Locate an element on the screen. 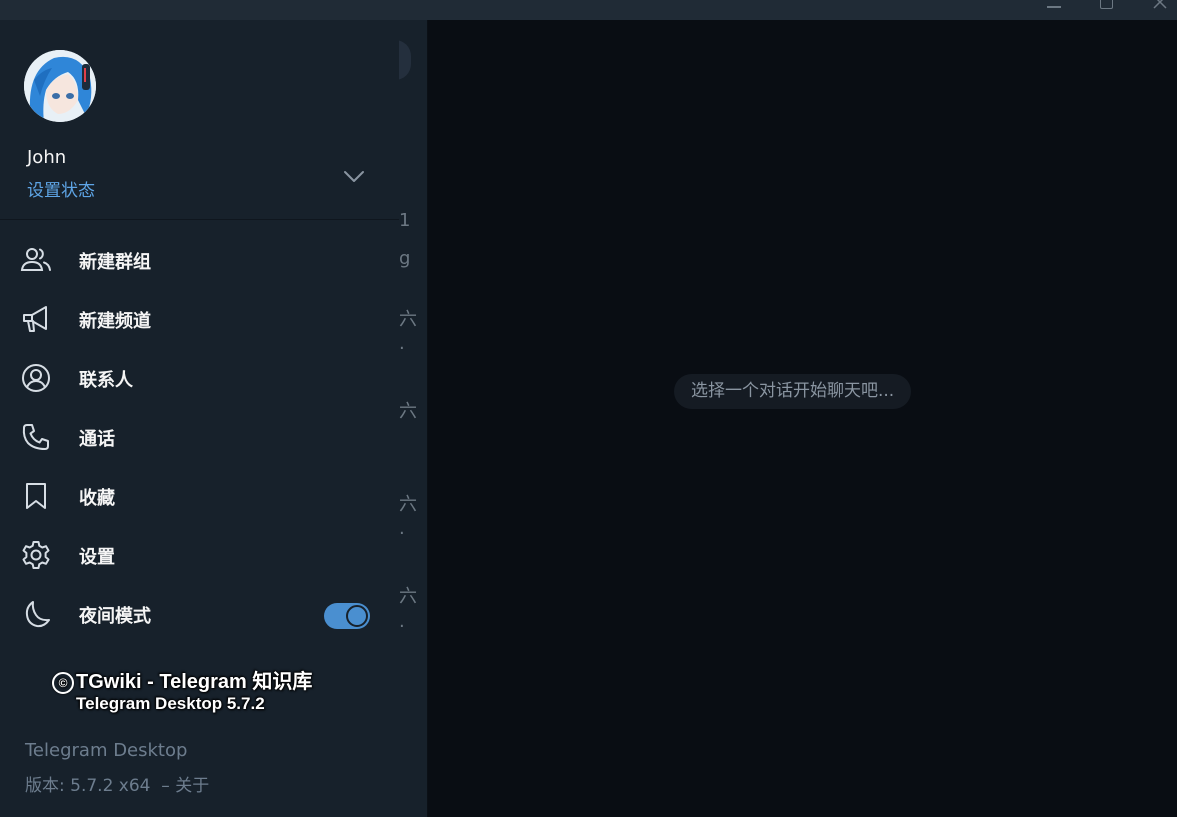  toggle-knob is located at coordinates (357, 616).